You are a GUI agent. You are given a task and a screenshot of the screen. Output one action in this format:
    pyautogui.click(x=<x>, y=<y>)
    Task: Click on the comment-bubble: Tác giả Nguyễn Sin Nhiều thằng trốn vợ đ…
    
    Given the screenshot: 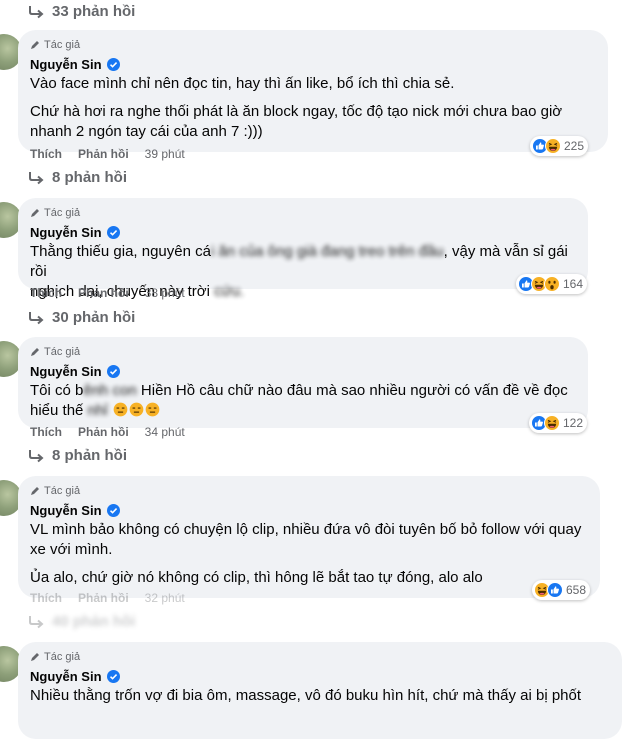 What is the action you would take?
    pyautogui.click(x=320, y=690)
    